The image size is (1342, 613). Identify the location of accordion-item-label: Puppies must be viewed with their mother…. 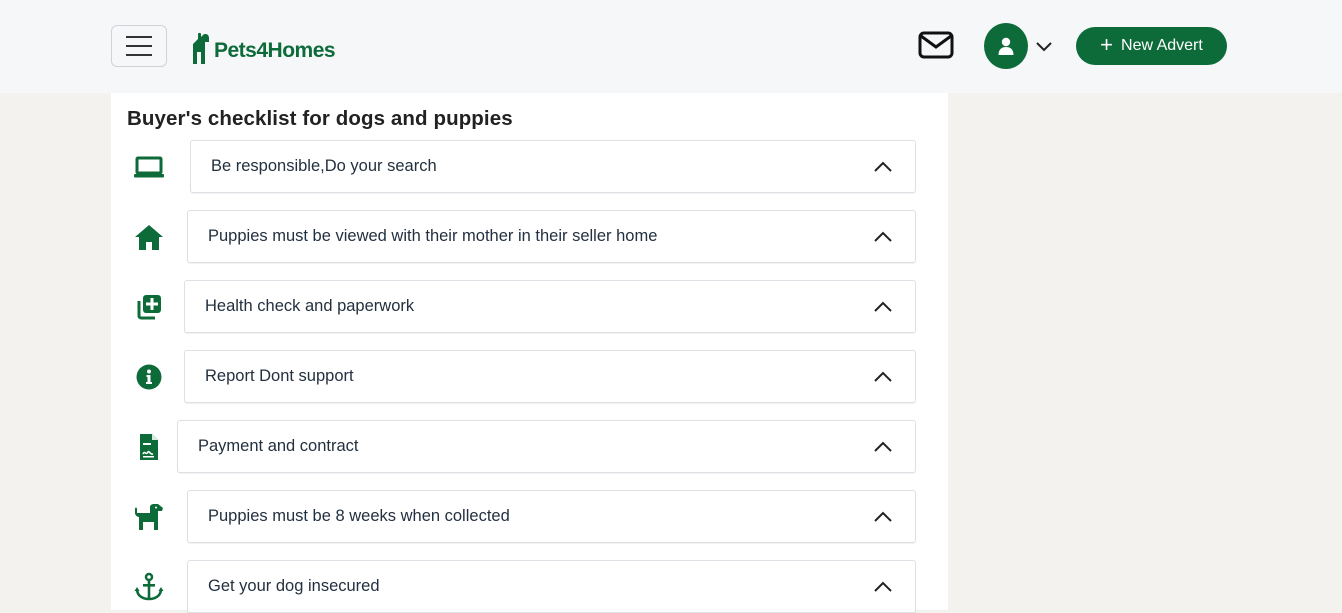
(433, 236).